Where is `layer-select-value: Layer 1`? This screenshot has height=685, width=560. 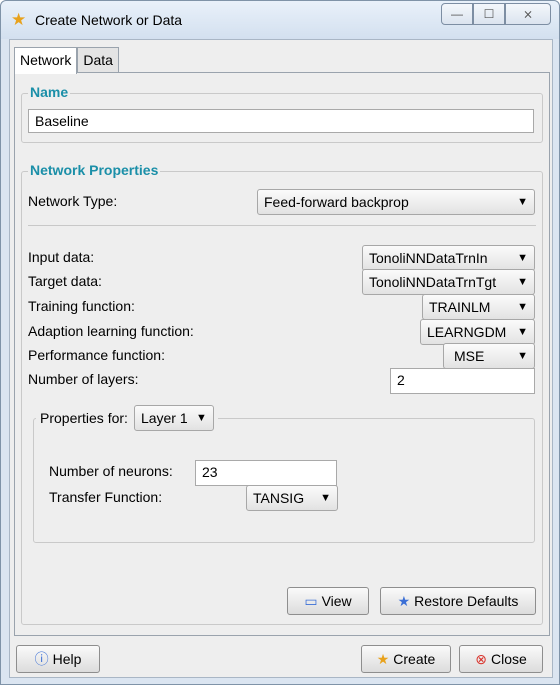
layer-select-value: Layer 1 is located at coordinates (164, 418).